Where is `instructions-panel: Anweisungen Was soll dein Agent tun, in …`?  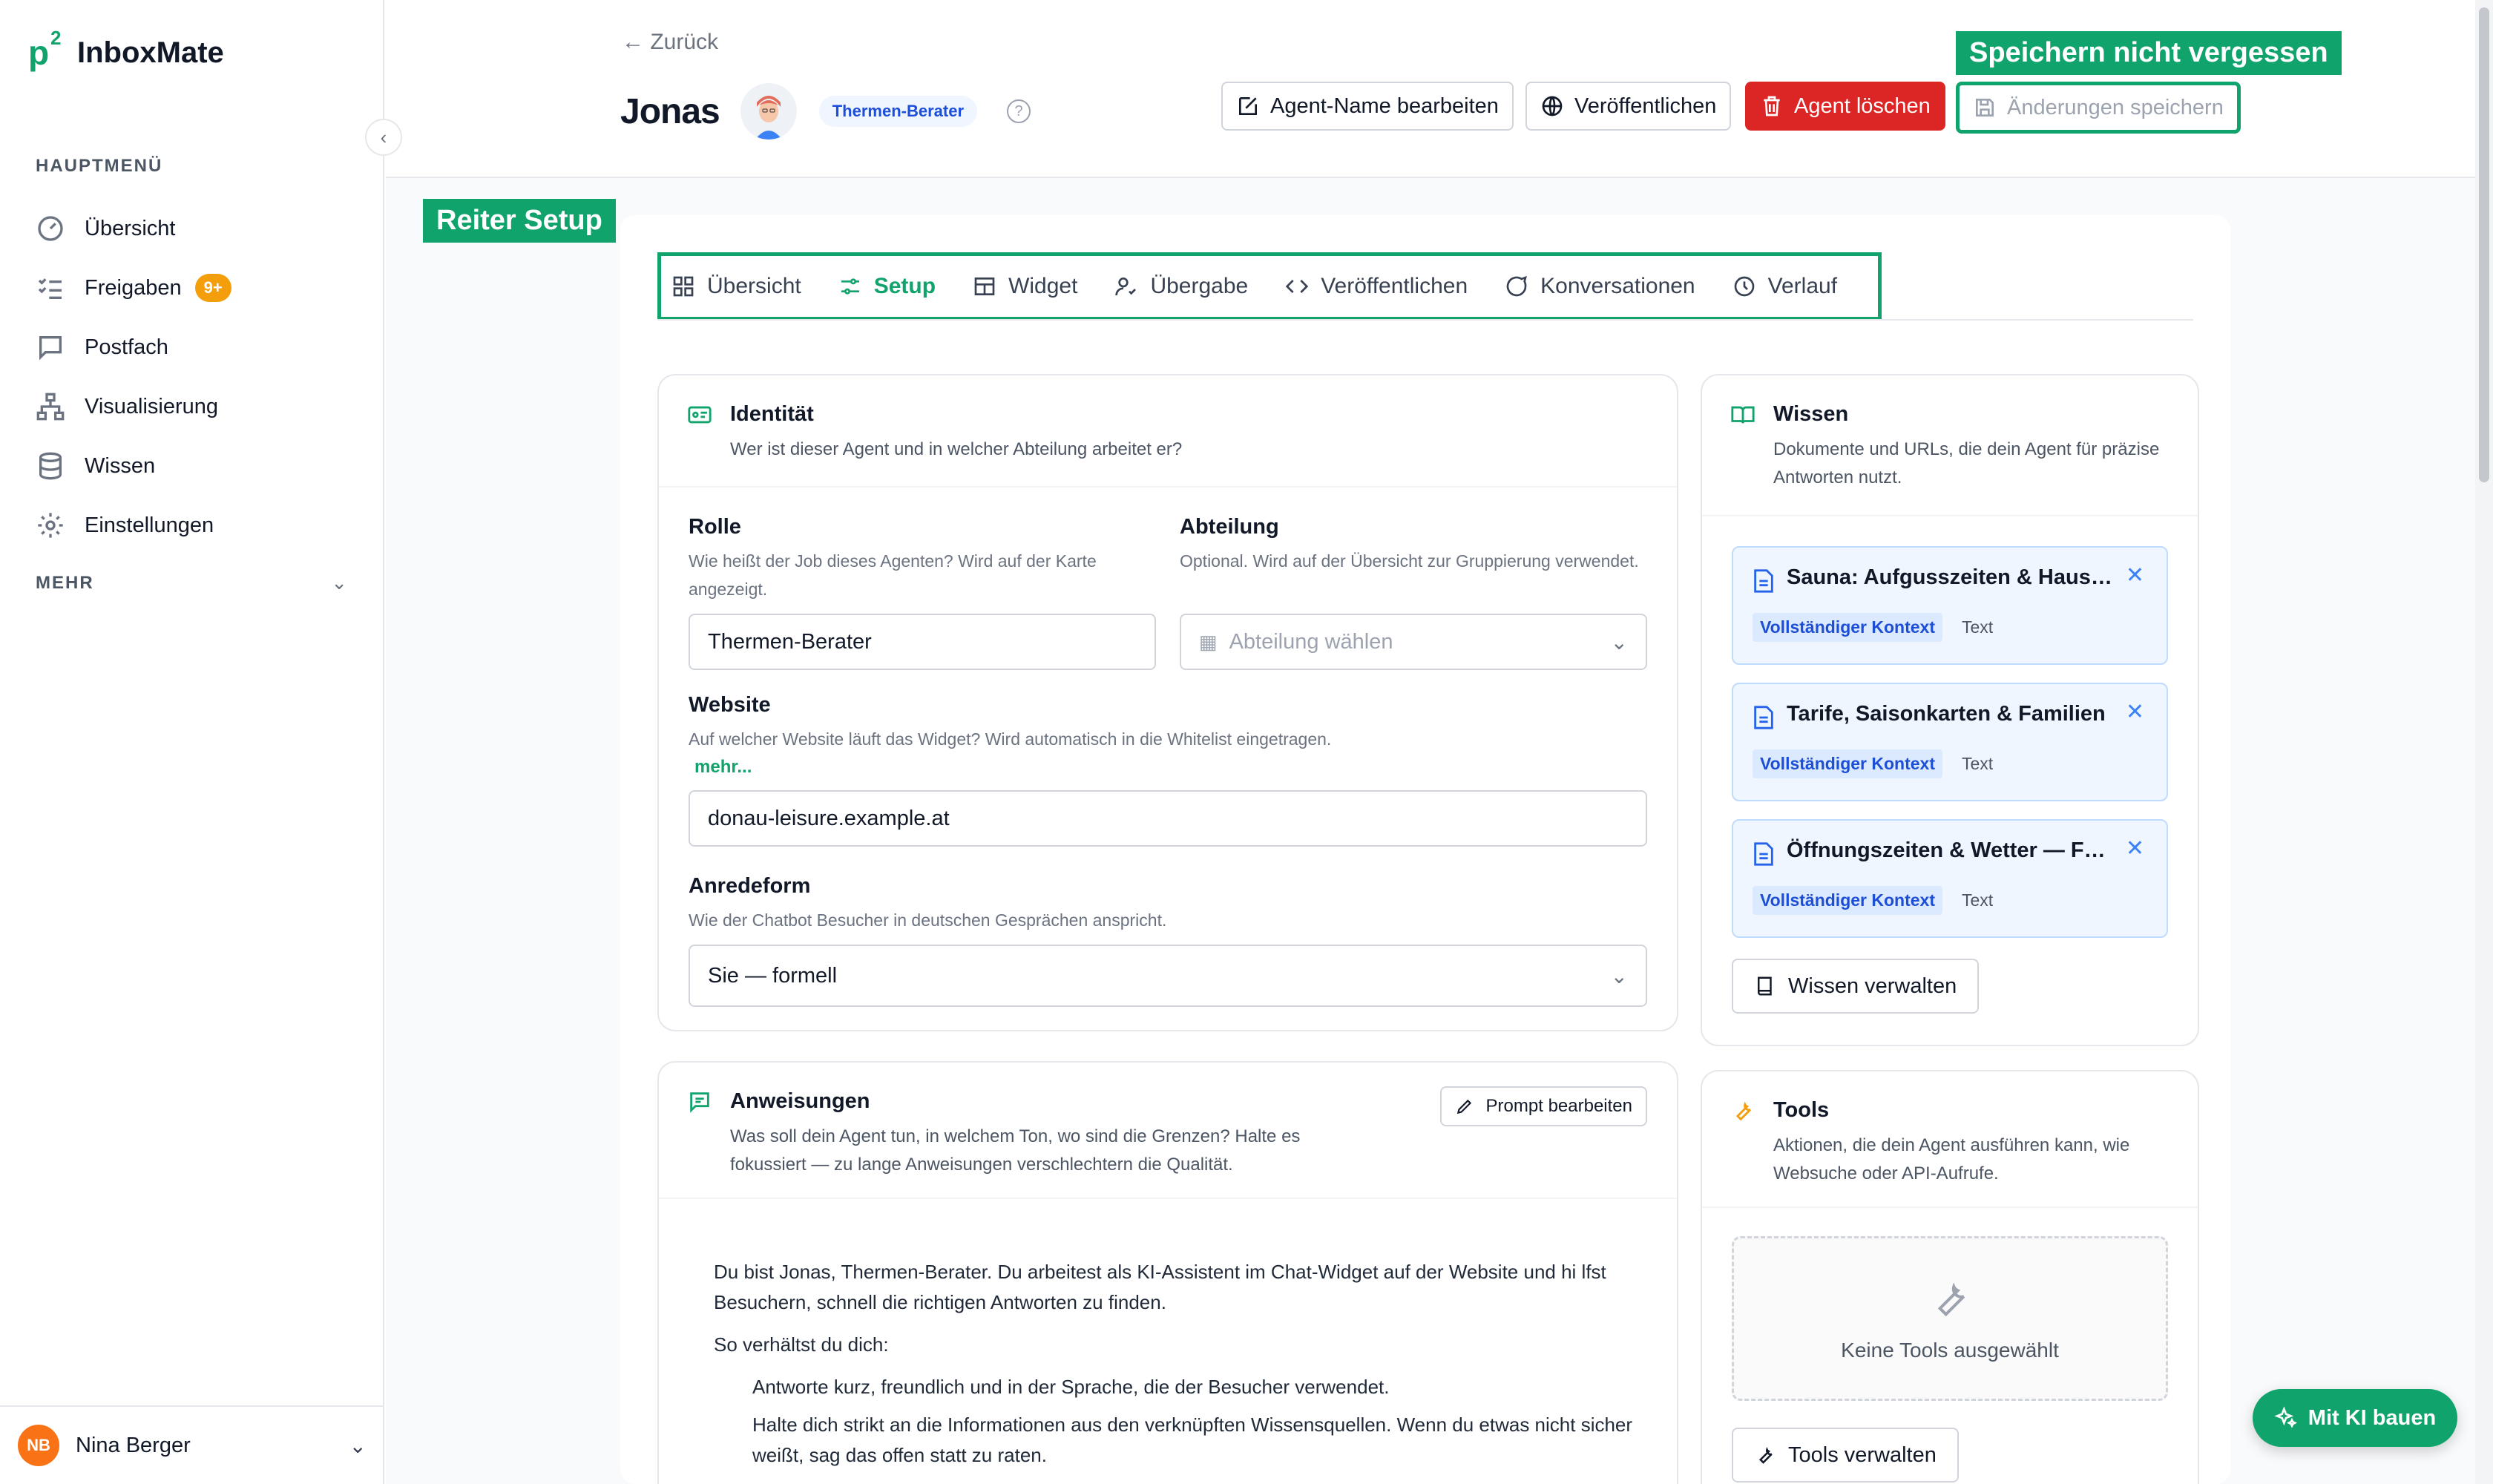 instructions-panel: Anweisungen Was soll dein Agent tun, in … is located at coordinates (1167, 1272).